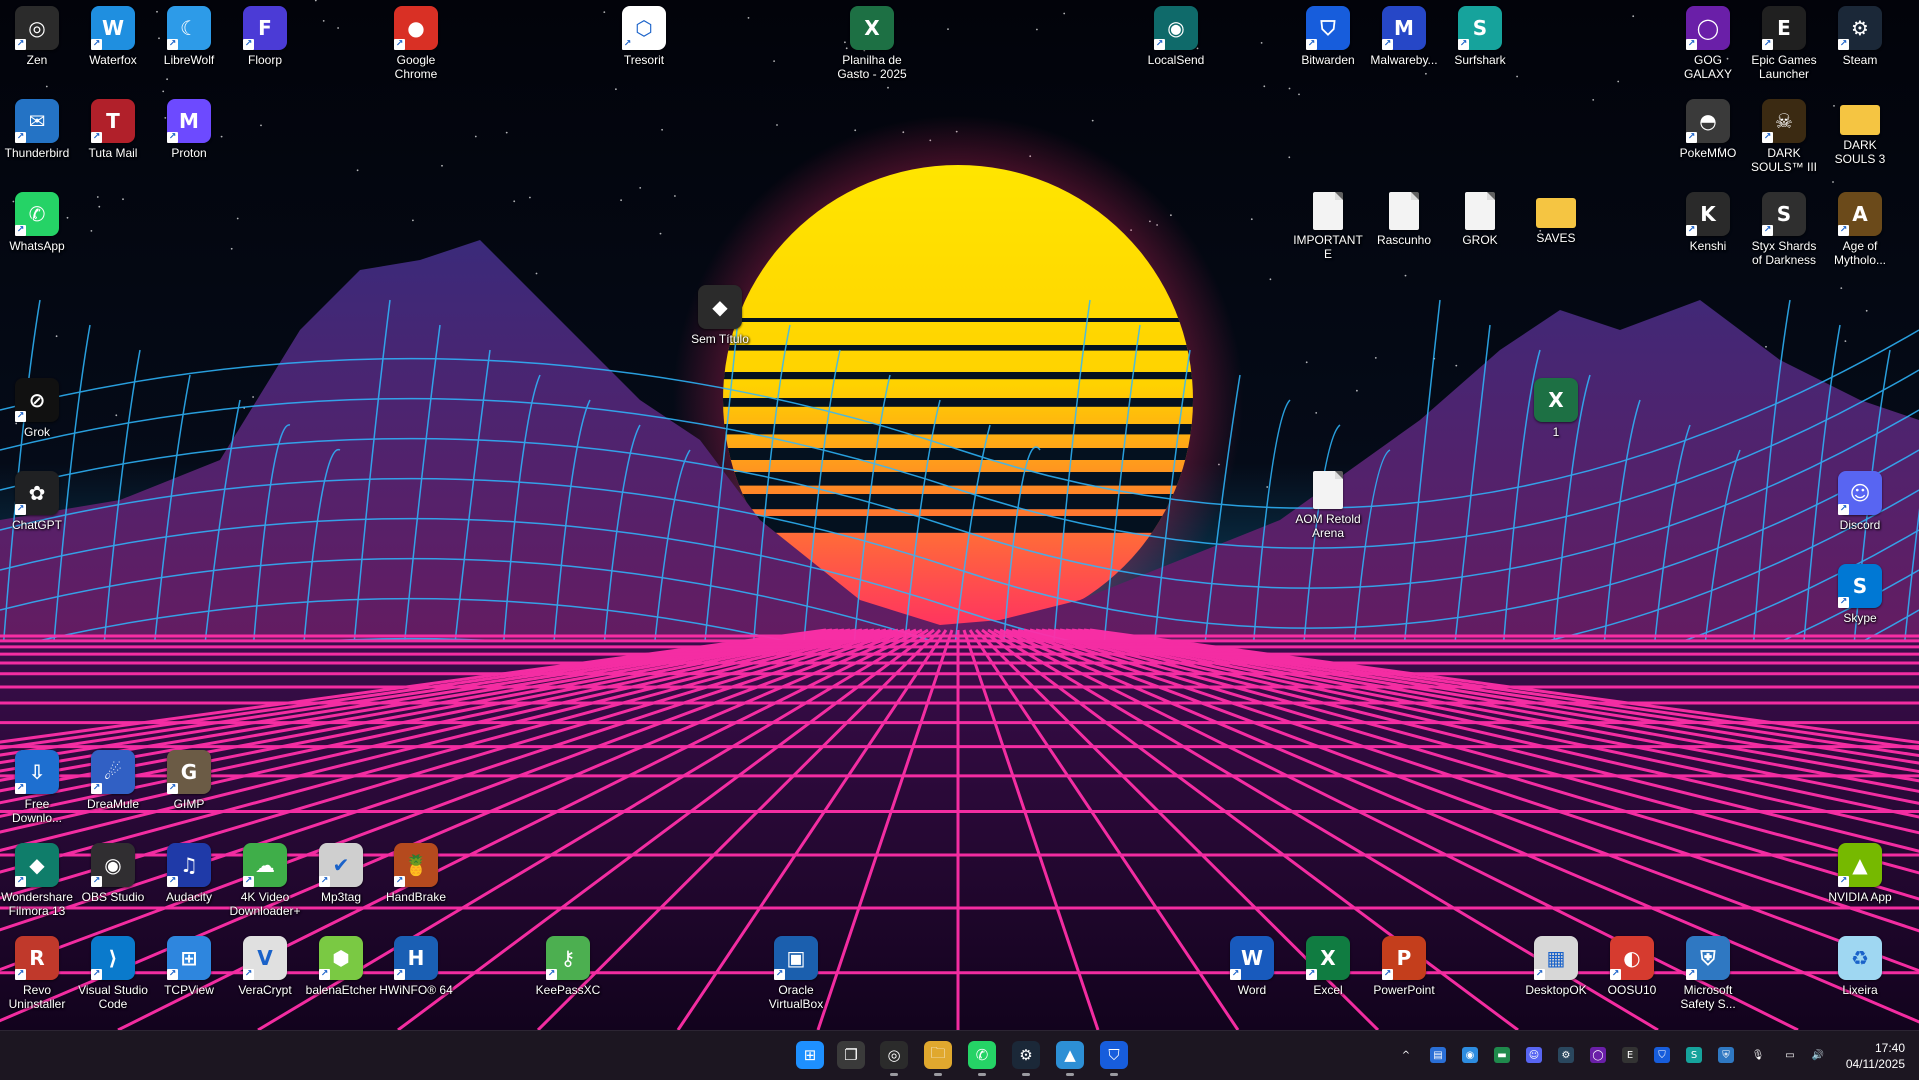 The height and width of the screenshot is (1080, 1919). Describe the element at coordinates (1860, 129) in the screenshot. I see `desktop-icon: DARK SOULS 3` at that location.